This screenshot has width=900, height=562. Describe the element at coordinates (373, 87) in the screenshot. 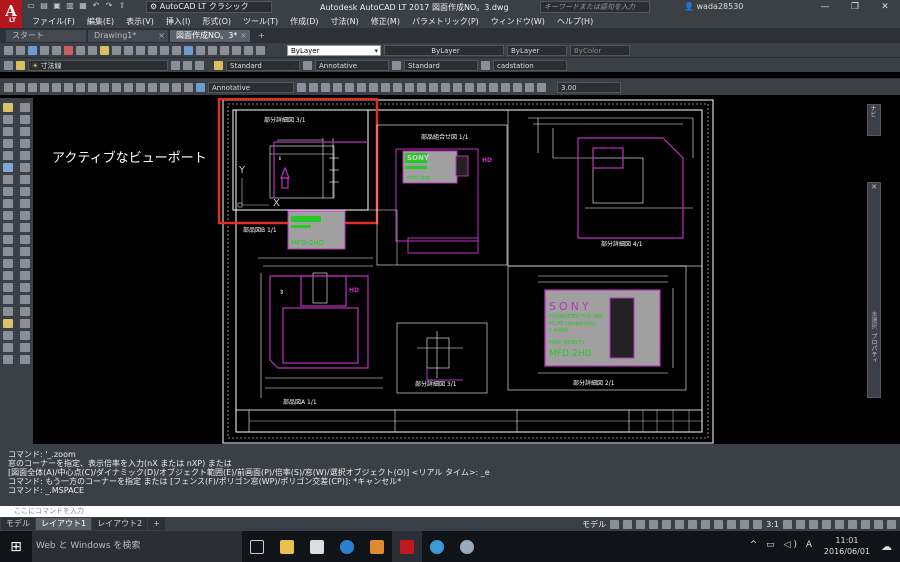

I see `trim-icon` at that location.